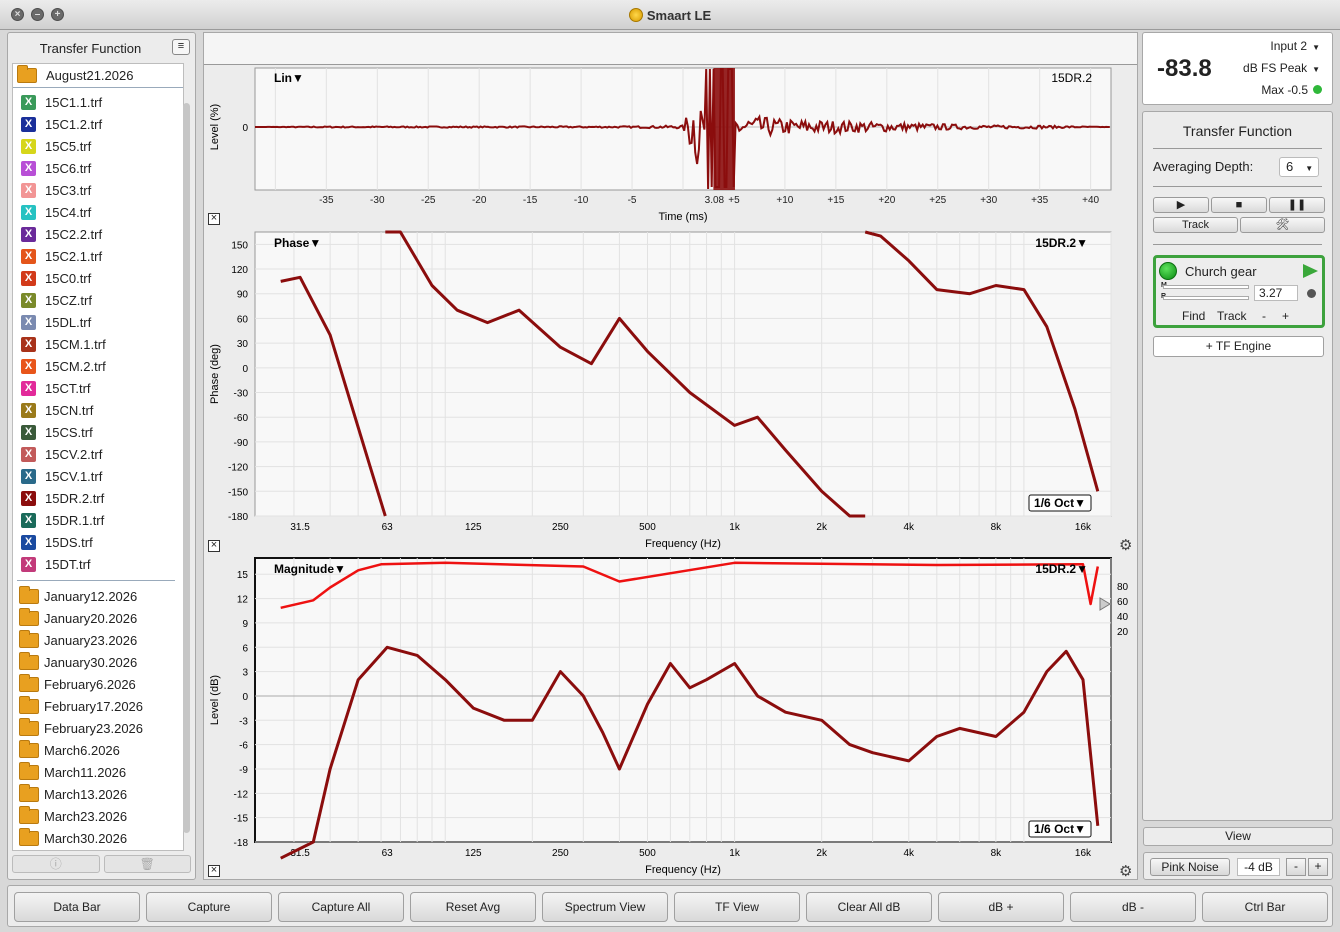  I want to click on track-delay-button: Track, so click(1232, 316).